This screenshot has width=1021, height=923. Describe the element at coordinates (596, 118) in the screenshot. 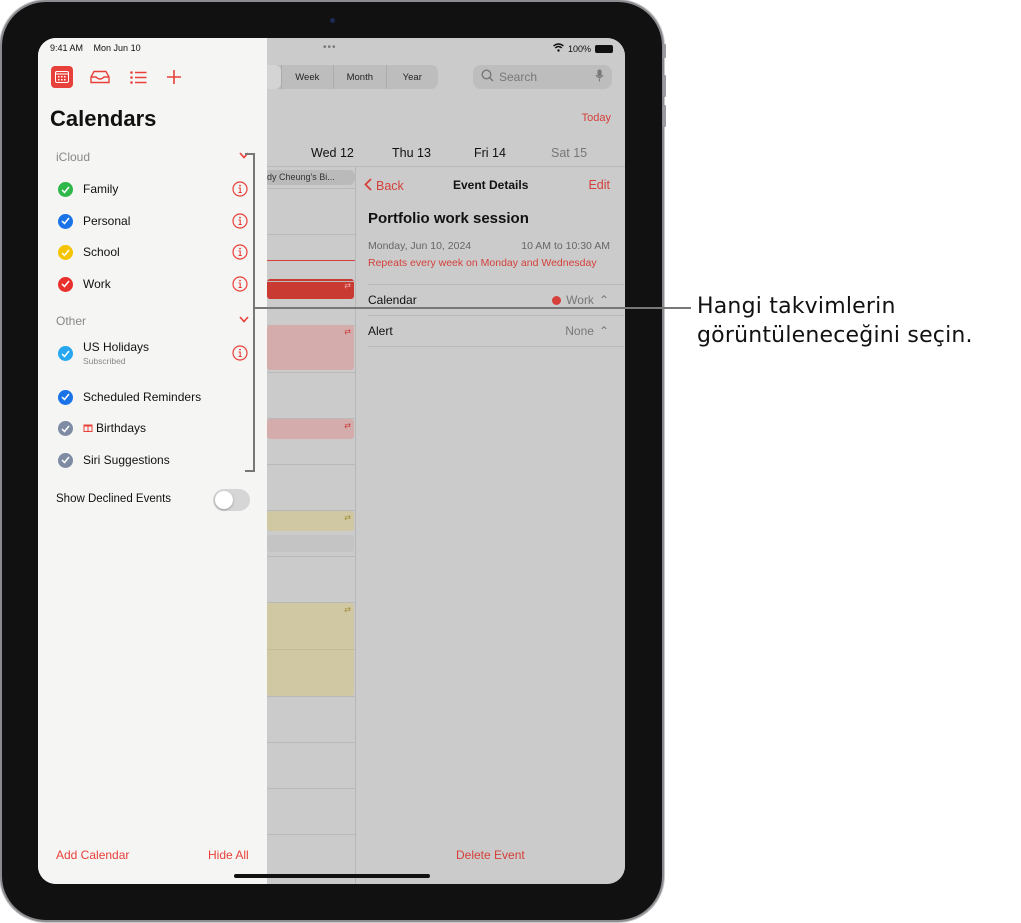

I see `today-button: Today` at that location.